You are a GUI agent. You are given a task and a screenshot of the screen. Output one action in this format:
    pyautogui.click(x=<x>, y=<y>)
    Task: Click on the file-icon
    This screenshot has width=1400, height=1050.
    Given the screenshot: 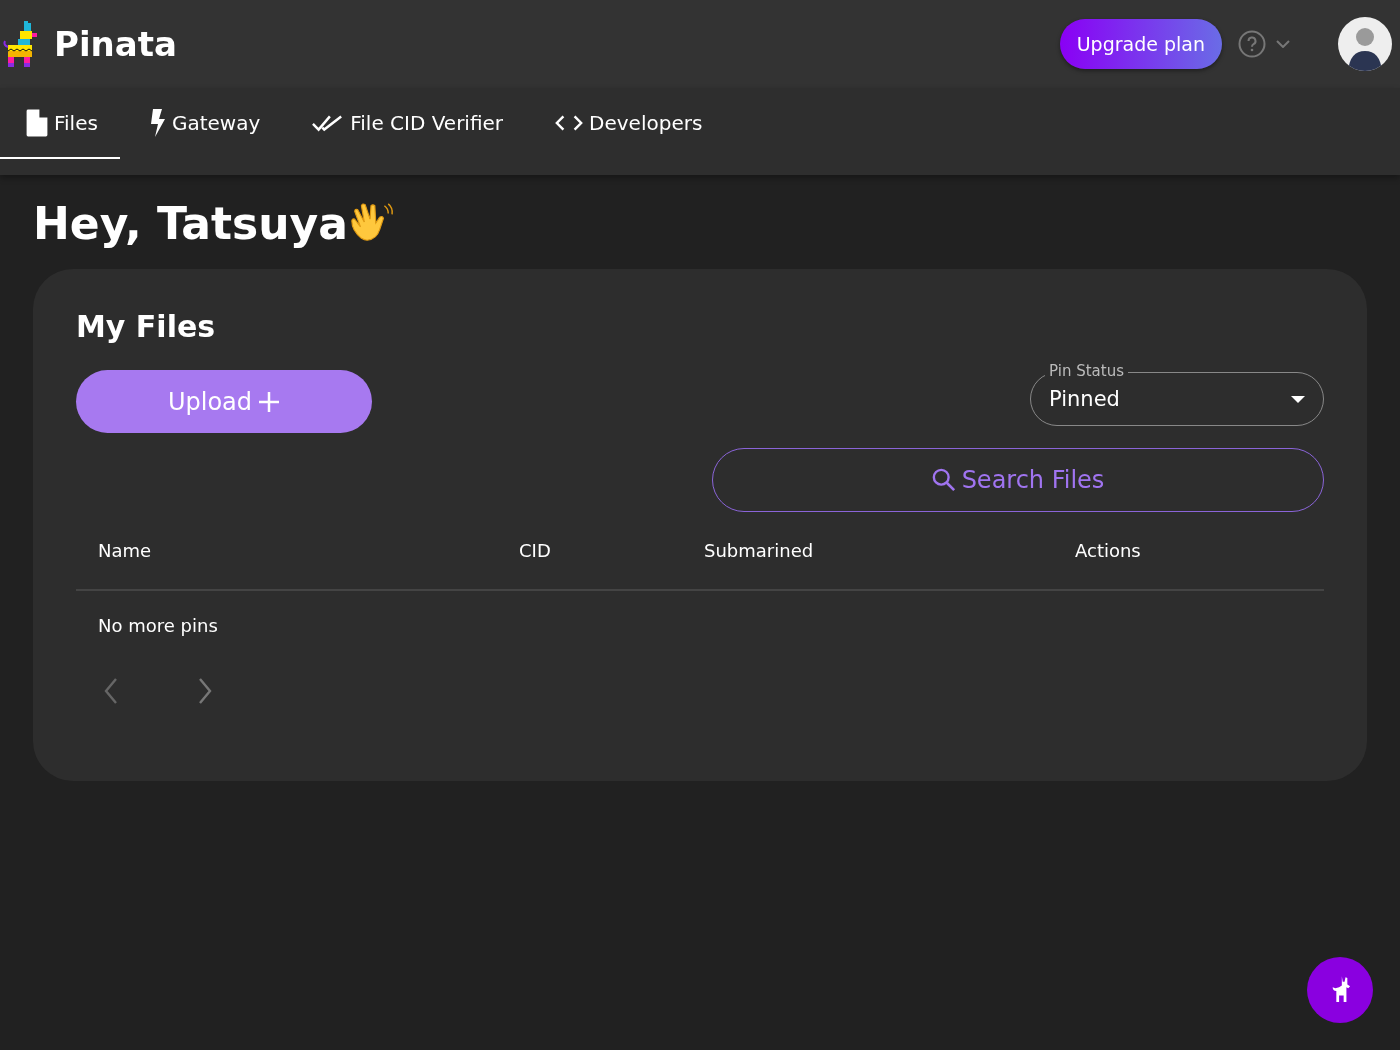 What is the action you would take?
    pyautogui.click(x=37, y=122)
    